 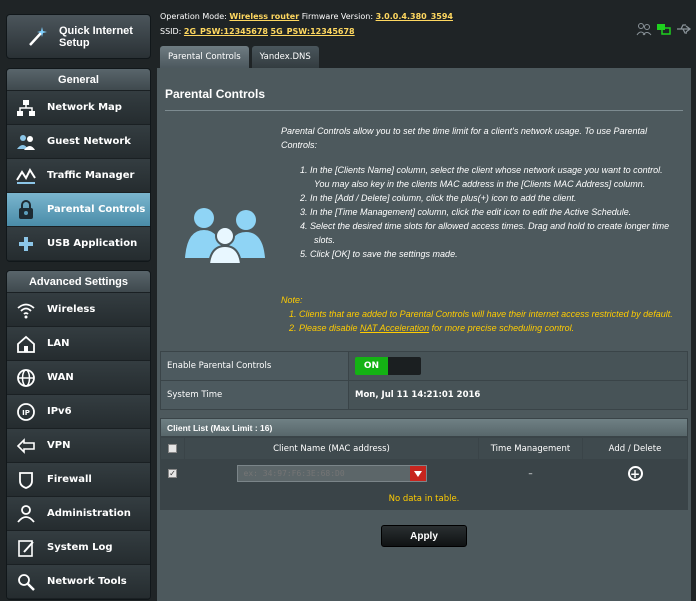 What do you see at coordinates (394, 328) in the screenshot?
I see `nat-acceleration-link: NAT Acceleration` at bounding box center [394, 328].